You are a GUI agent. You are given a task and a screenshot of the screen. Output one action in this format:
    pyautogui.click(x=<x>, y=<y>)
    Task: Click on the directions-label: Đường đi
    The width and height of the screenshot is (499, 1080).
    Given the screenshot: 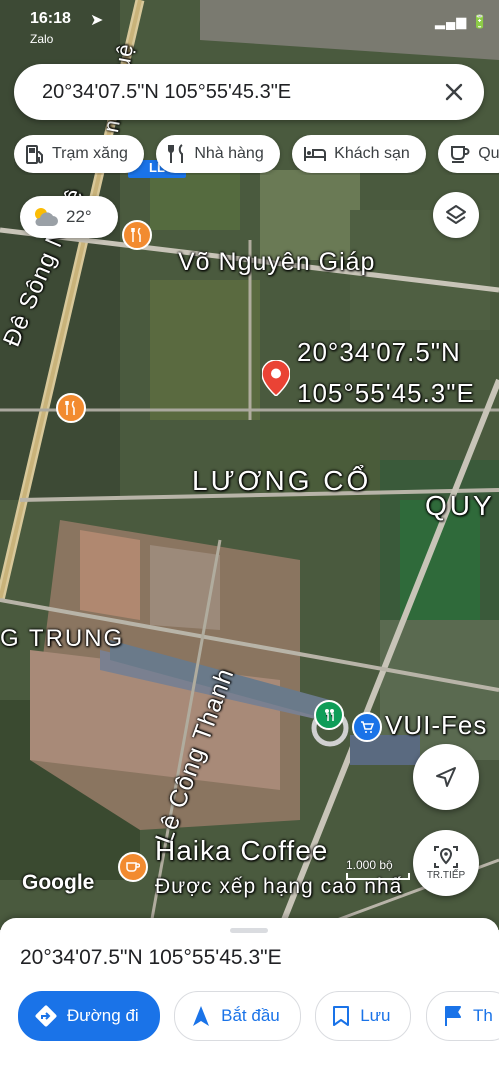 What is the action you would take?
    pyautogui.click(x=103, y=1015)
    